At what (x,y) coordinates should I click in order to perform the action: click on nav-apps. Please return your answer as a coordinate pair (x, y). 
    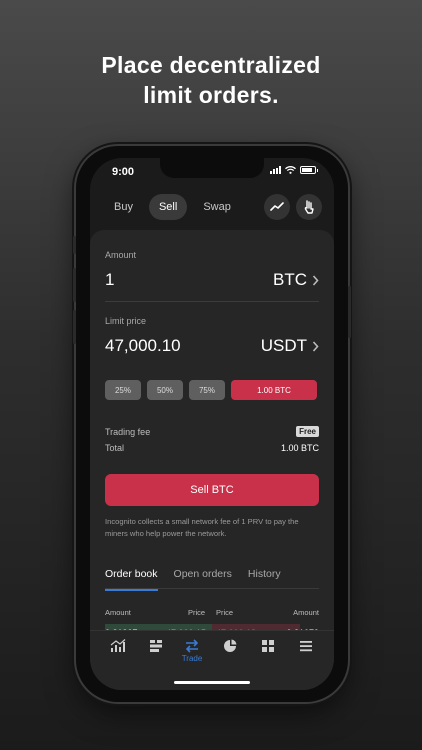
    Looking at the image, I should click on (268, 651).